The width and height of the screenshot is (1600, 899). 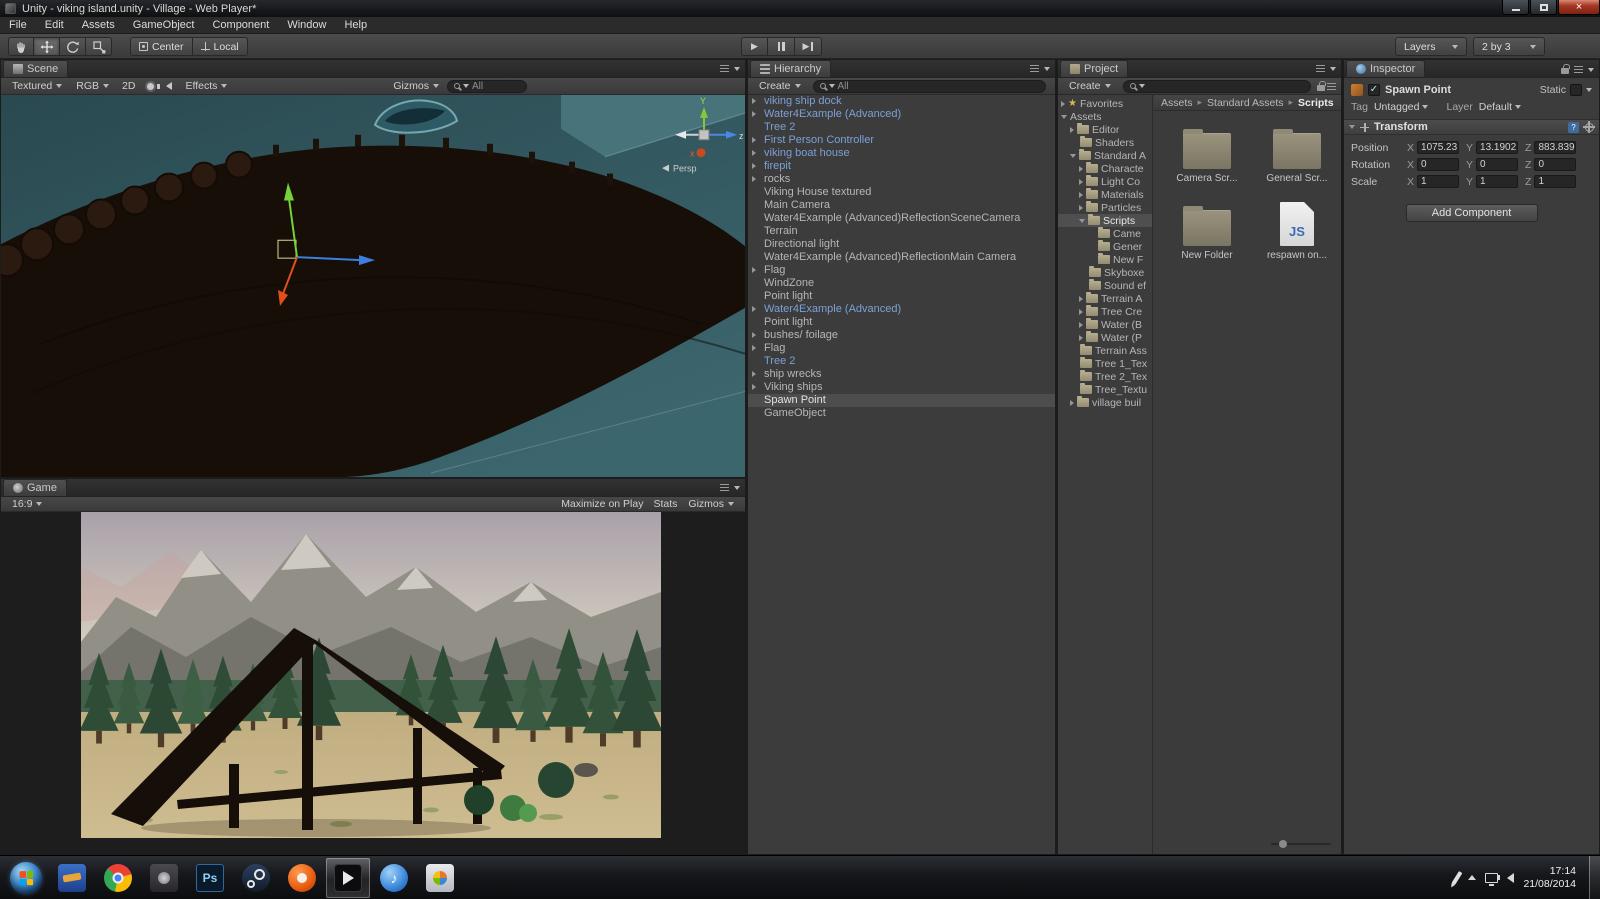 What do you see at coordinates (35, 487) in the screenshot?
I see `tab-game: Game` at bounding box center [35, 487].